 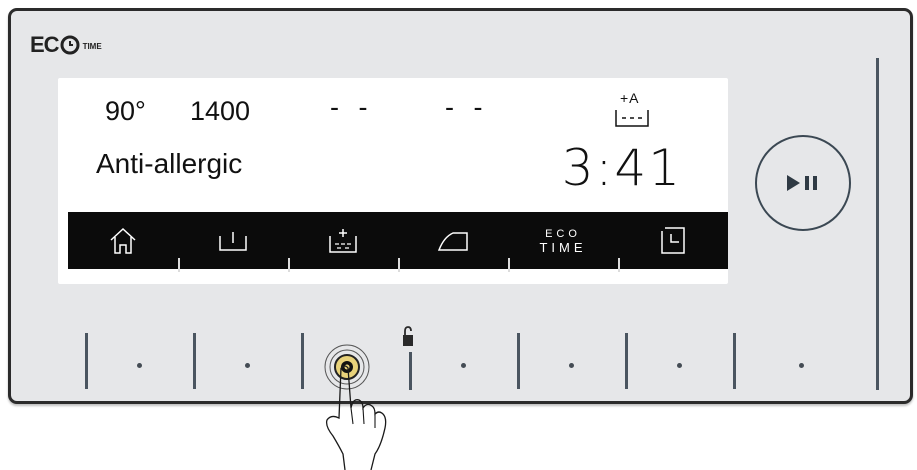 What do you see at coordinates (632, 110) in the screenshot?
I see `detergent-plus-icon: +A` at bounding box center [632, 110].